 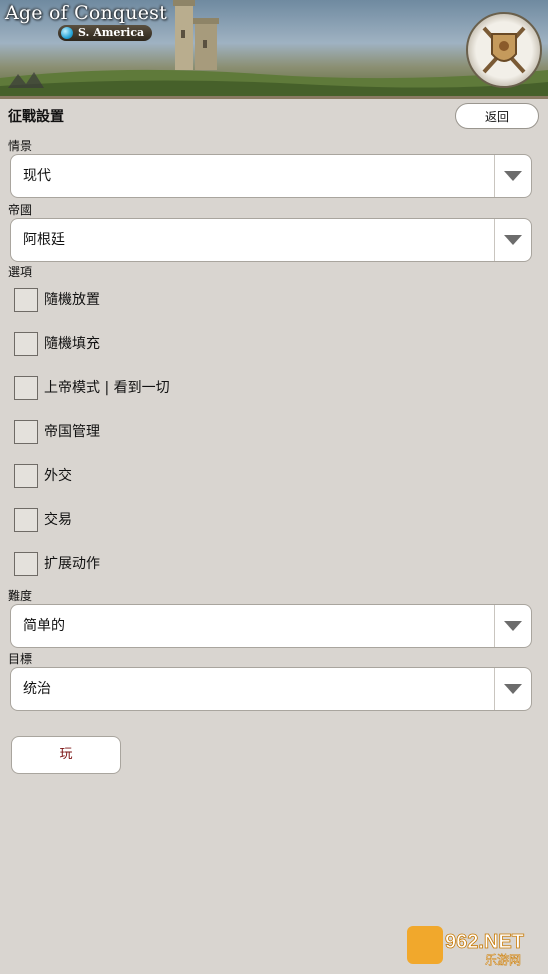 What do you see at coordinates (484, 942) in the screenshot?
I see `watermark-brand: 962.NET` at bounding box center [484, 942].